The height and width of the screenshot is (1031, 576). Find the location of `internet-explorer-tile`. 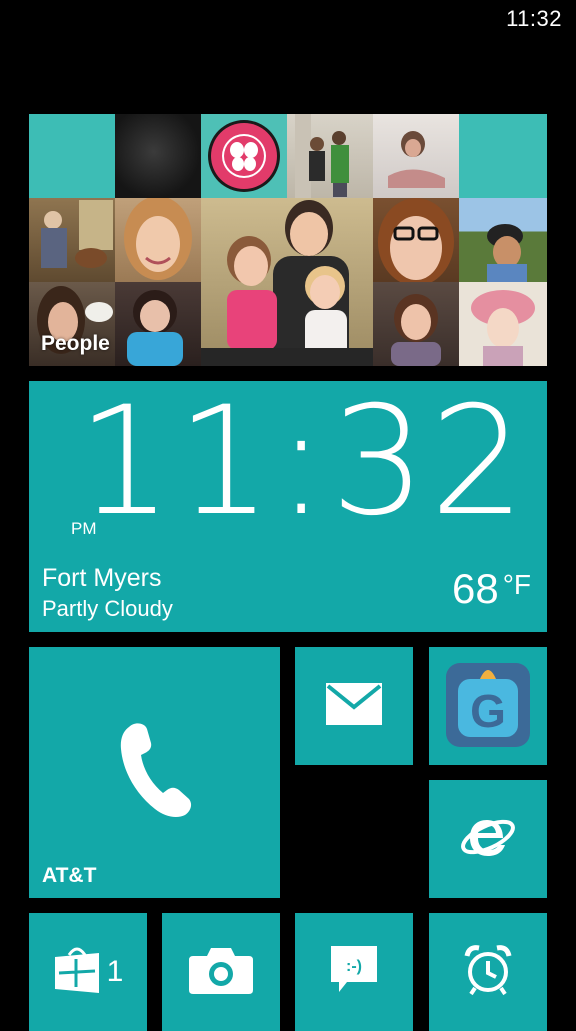

internet-explorer-tile is located at coordinates (488, 839).